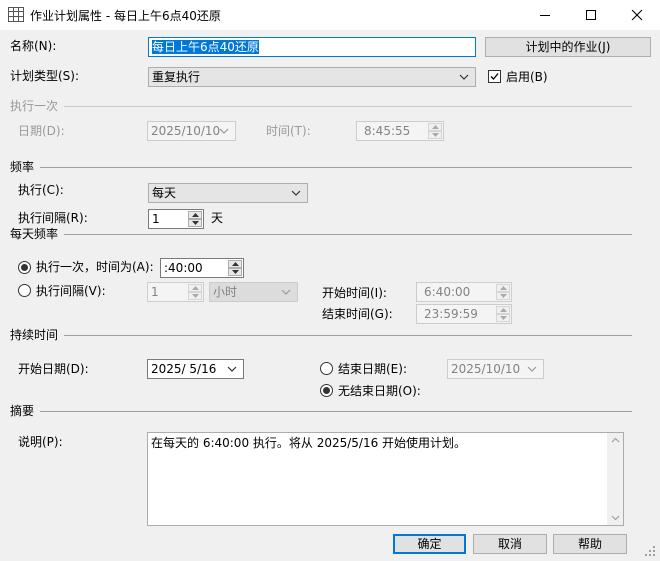 This screenshot has width=660, height=561. Describe the element at coordinates (186, 131) in the screenshot. I see `one-time-date-value: 2025/10/10` at that location.